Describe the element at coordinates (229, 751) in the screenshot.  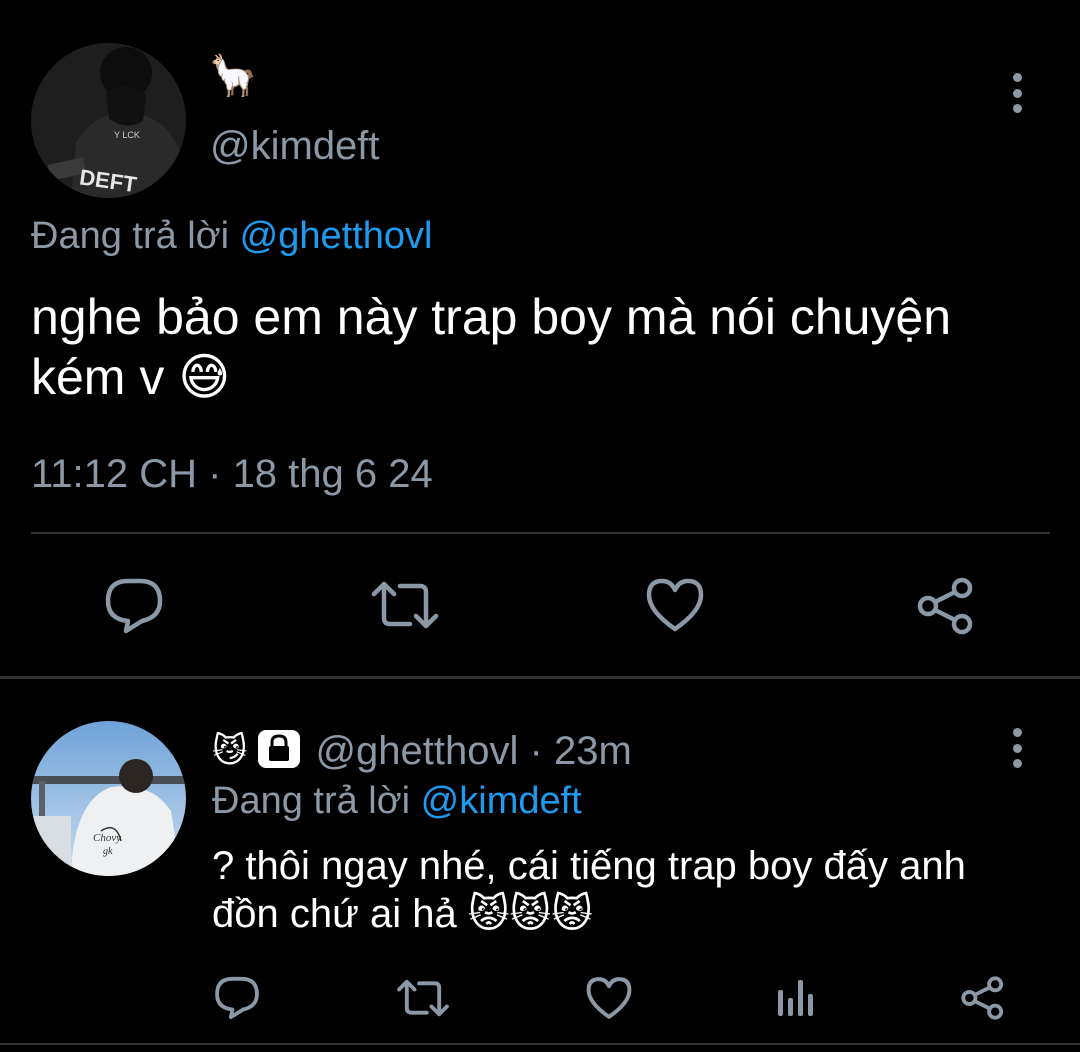
I see `display-name: 😼` at that location.